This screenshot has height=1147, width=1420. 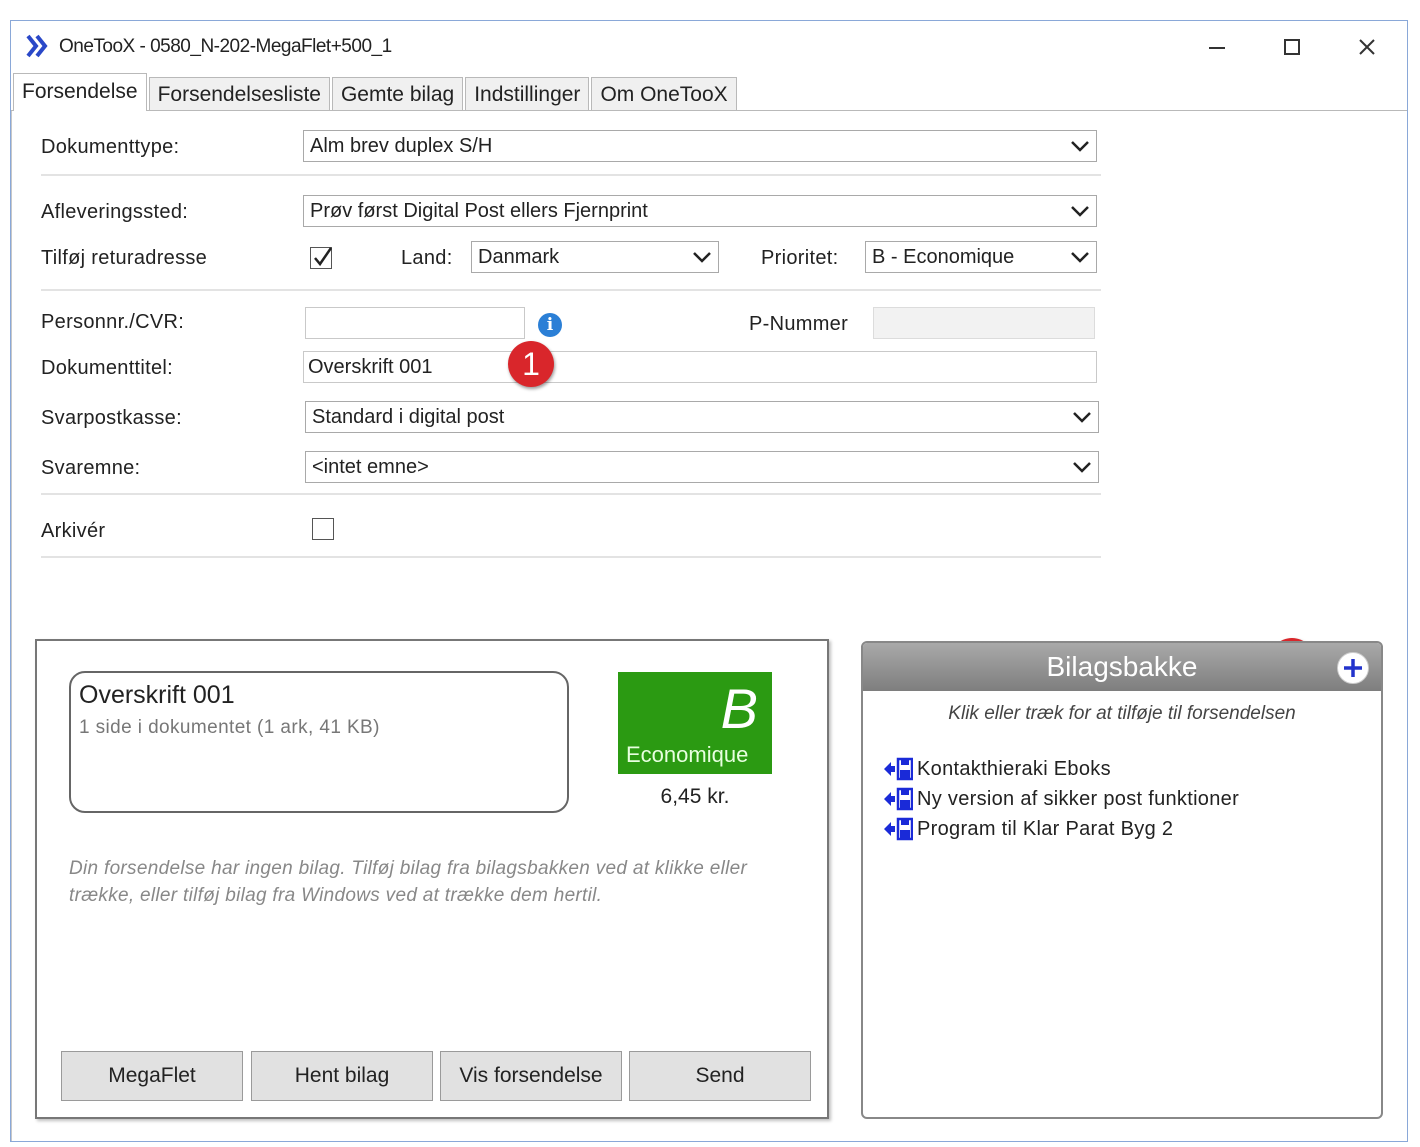 I want to click on dokumenttype-select: Alm brev duplex S/H, so click(x=700, y=146).